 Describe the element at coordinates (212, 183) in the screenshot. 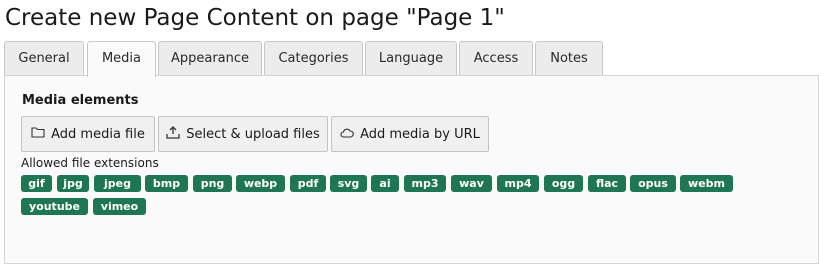

I see `extension-badge: png` at that location.